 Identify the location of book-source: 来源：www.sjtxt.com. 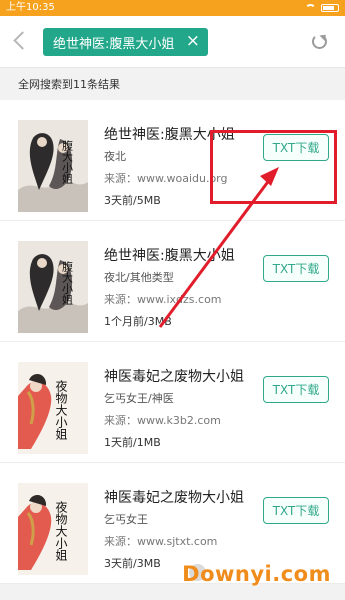
(161, 541).